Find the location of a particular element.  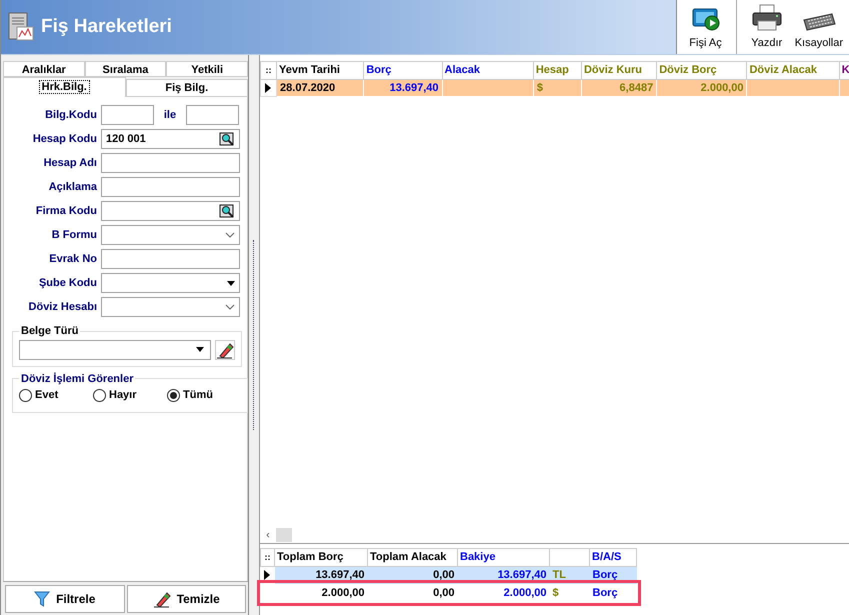

group-title: Belge Türü is located at coordinates (50, 331).